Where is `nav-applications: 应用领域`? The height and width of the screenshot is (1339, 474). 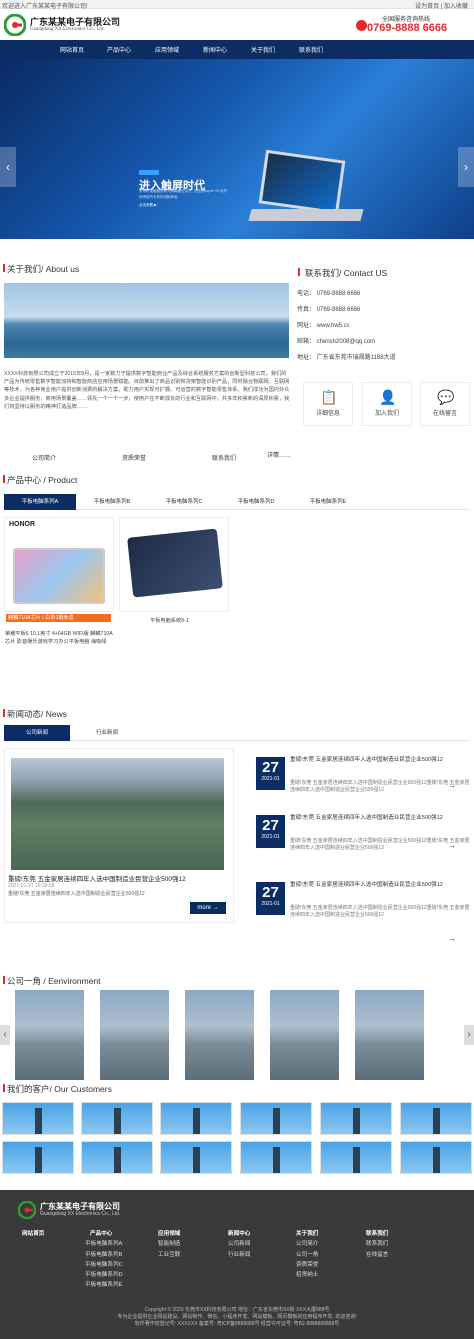
nav-applications: 应用领域 is located at coordinates (167, 49).